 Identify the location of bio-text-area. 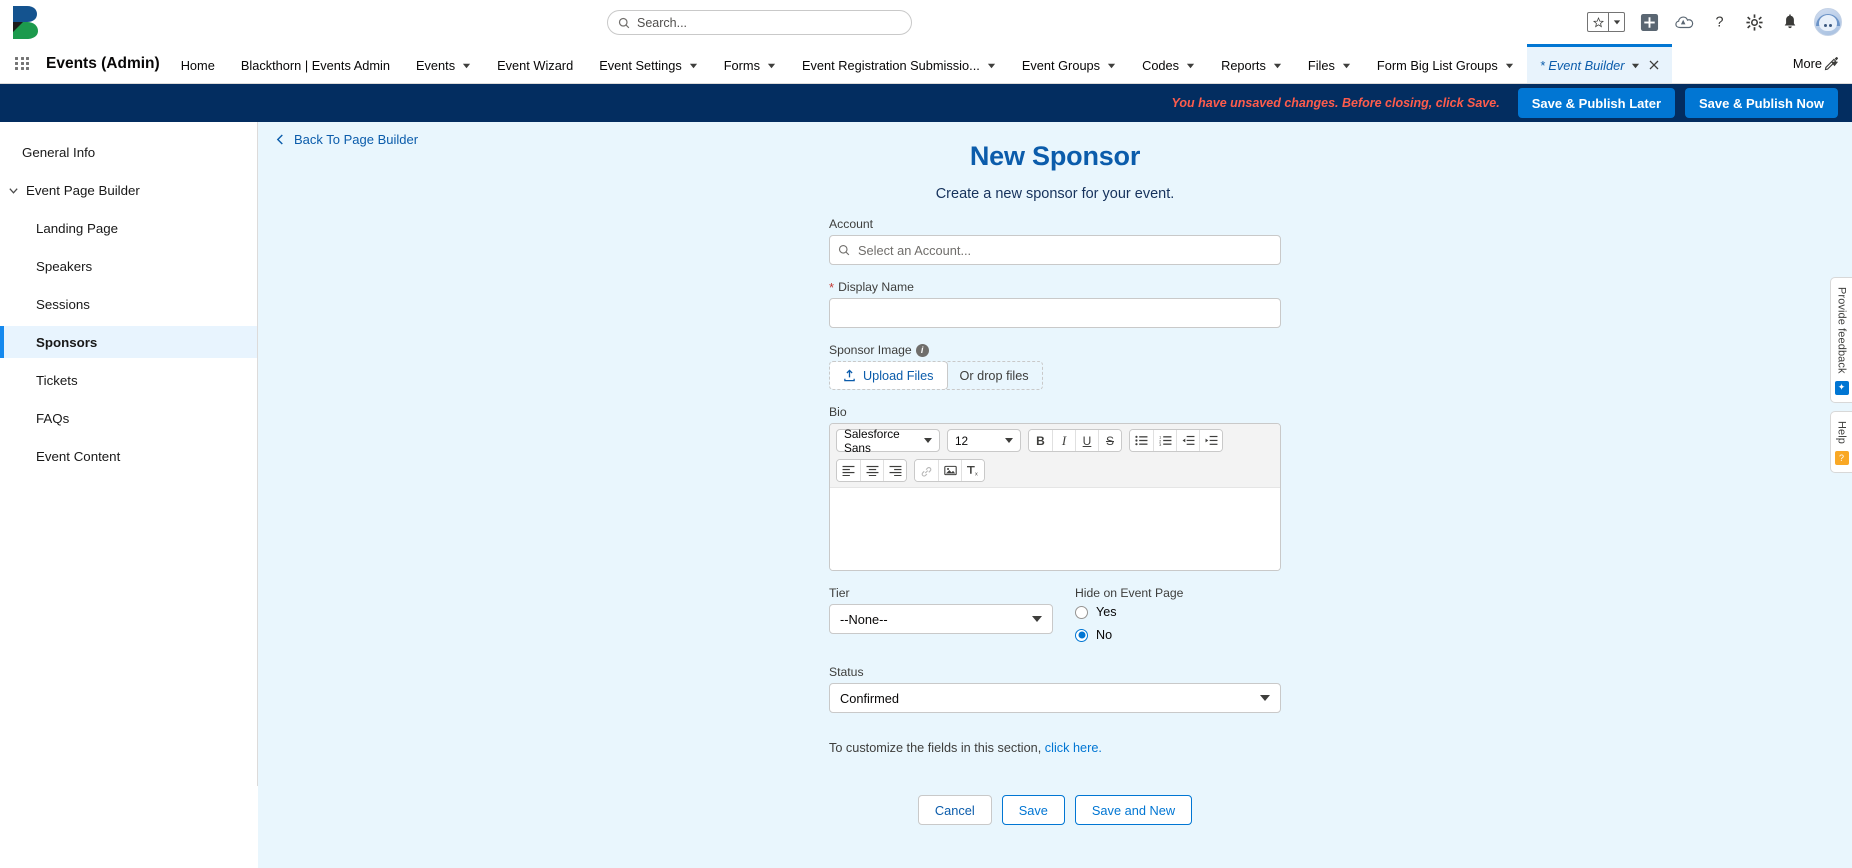
(1055, 529).